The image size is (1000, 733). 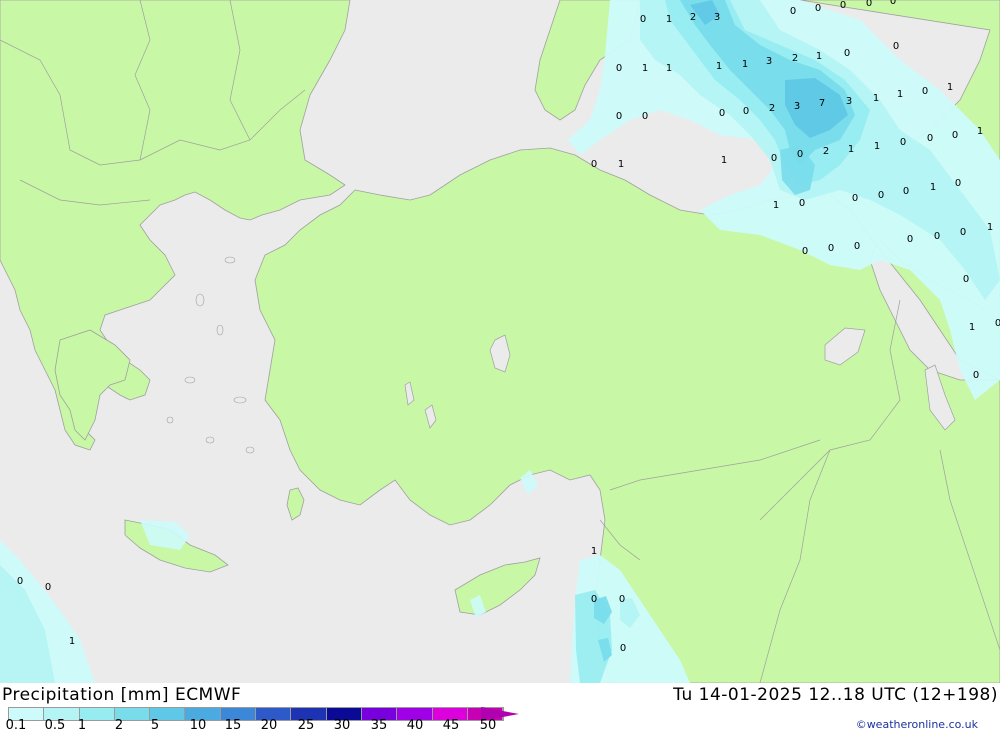 What do you see at coordinates (835, 695) in the screenshot?
I see `forecast-time: Tu 14-01-2025 12..18 UTC (12+198)` at bounding box center [835, 695].